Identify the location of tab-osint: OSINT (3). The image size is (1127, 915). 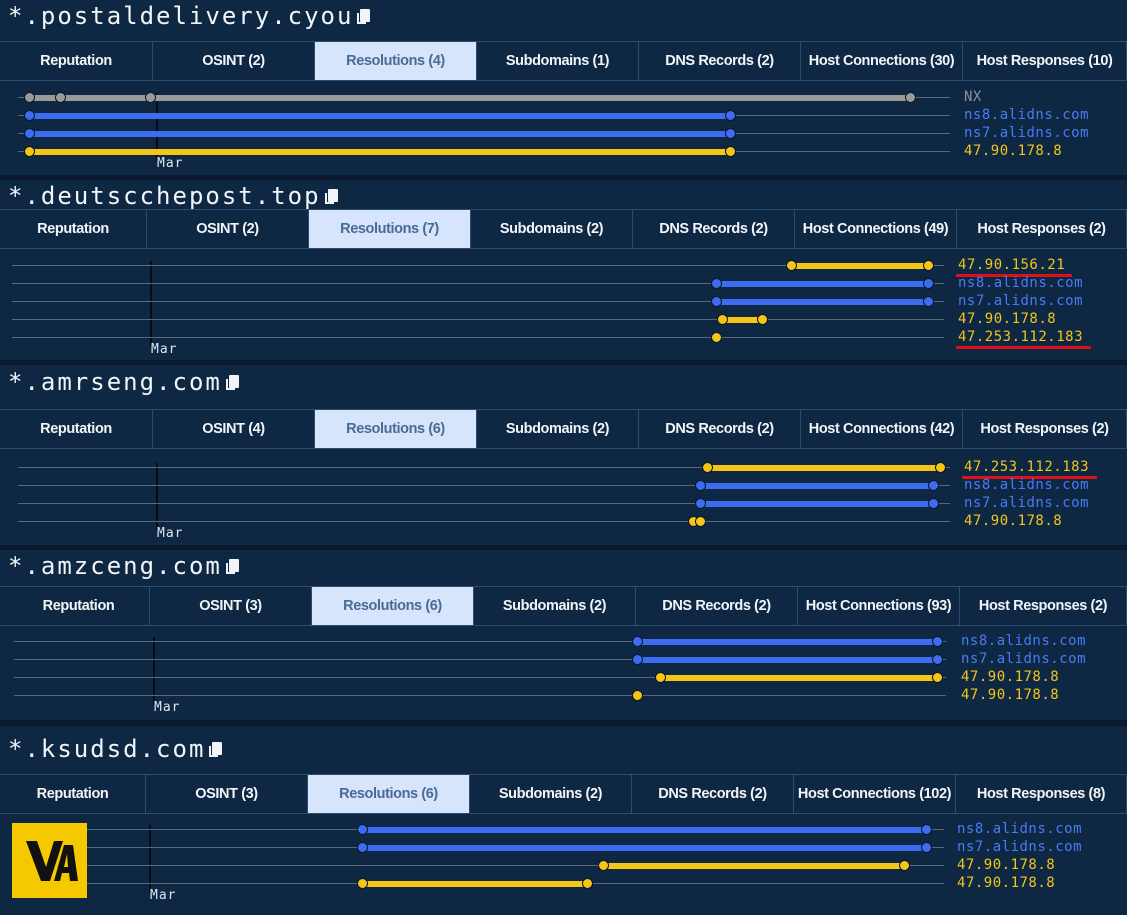
(227, 794).